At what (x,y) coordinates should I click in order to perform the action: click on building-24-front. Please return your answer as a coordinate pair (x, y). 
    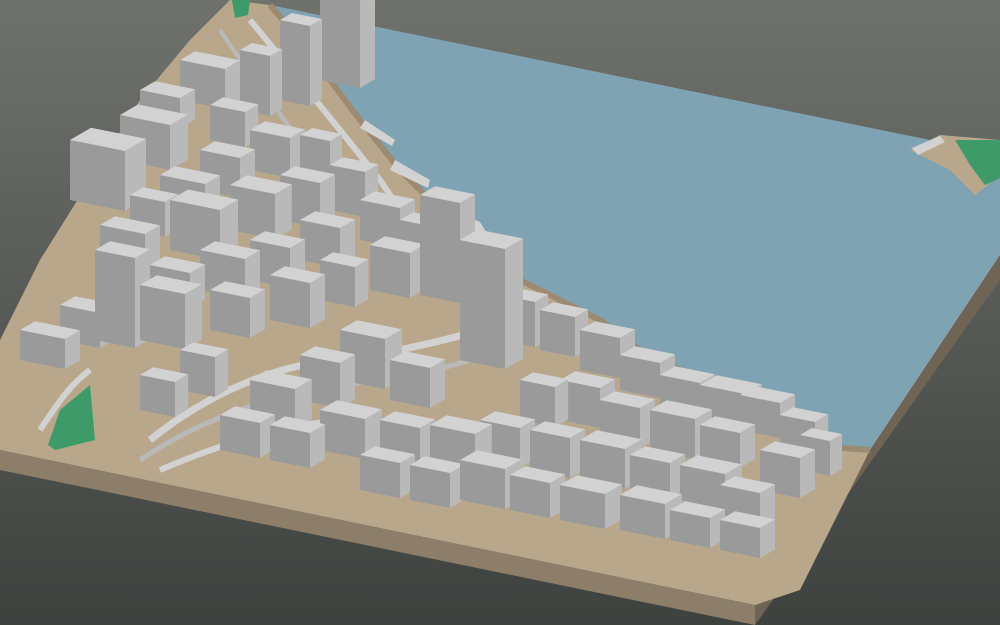
    Looking at the image, I should click on (390, 271).